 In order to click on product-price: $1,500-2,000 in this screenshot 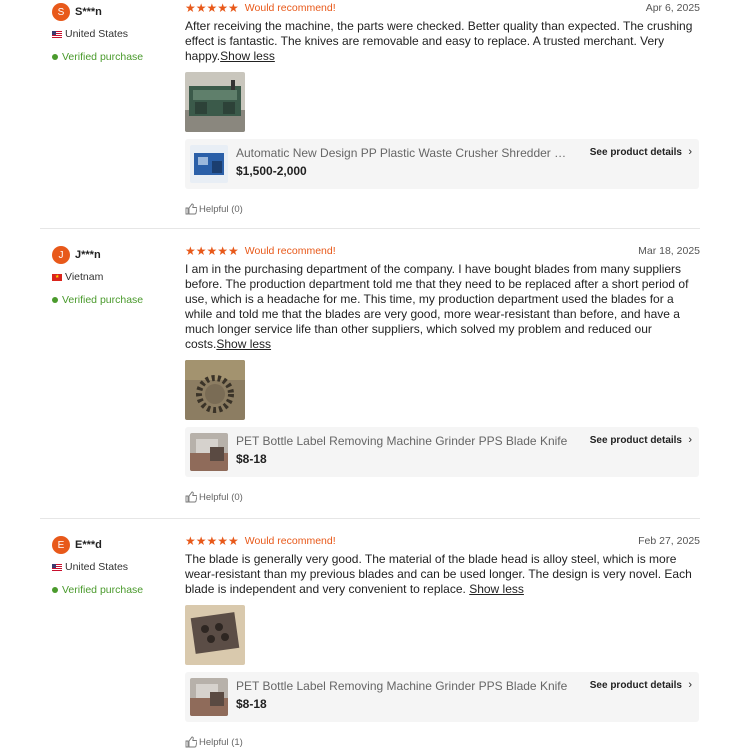, I will do `click(271, 171)`.